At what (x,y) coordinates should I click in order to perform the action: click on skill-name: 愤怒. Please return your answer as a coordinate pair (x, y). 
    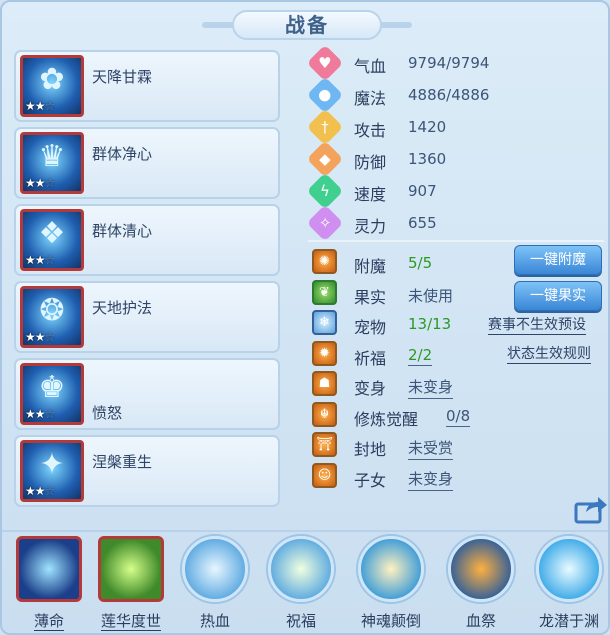
    Looking at the image, I should click on (107, 413).